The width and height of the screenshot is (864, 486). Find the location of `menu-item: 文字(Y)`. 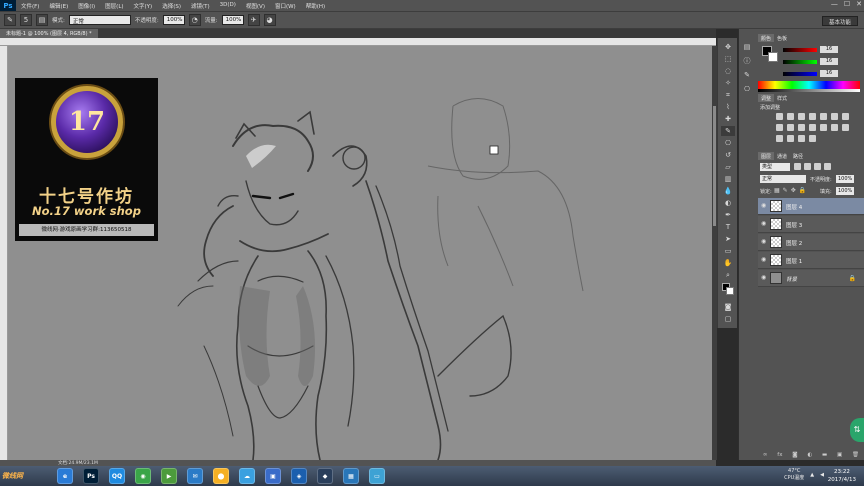

menu-item: 文字(Y) is located at coordinates (143, 6).